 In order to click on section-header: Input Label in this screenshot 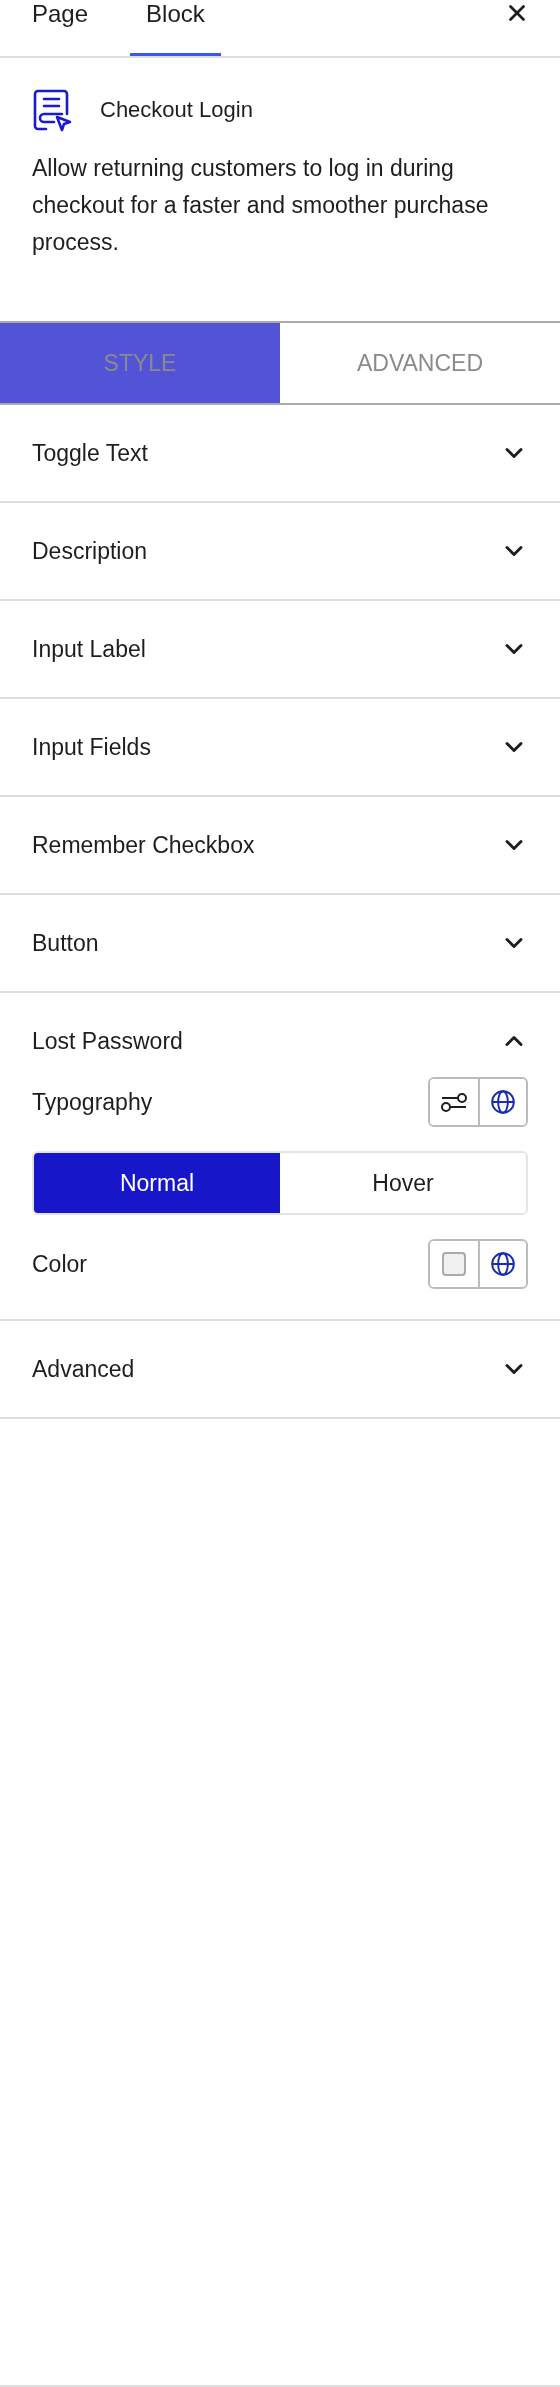, I will do `click(280, 649)`.